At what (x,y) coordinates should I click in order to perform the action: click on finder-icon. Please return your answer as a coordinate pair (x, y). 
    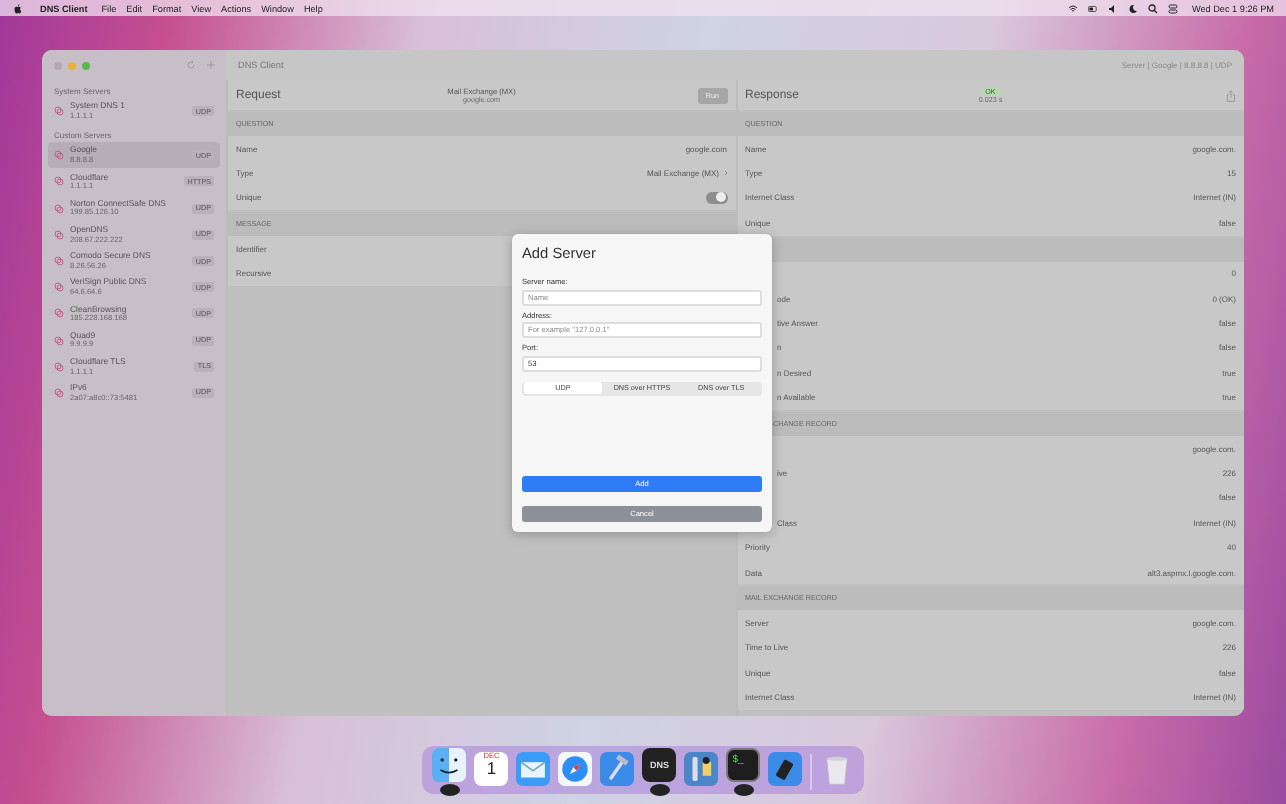
    Looking at the image, I should click on (449, 765).